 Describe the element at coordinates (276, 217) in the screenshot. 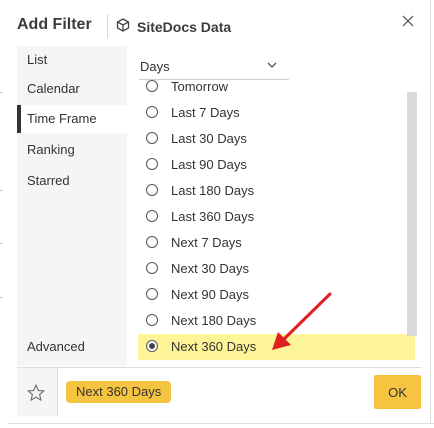

I see `timeframe-option: Last 360 Days` at that location.